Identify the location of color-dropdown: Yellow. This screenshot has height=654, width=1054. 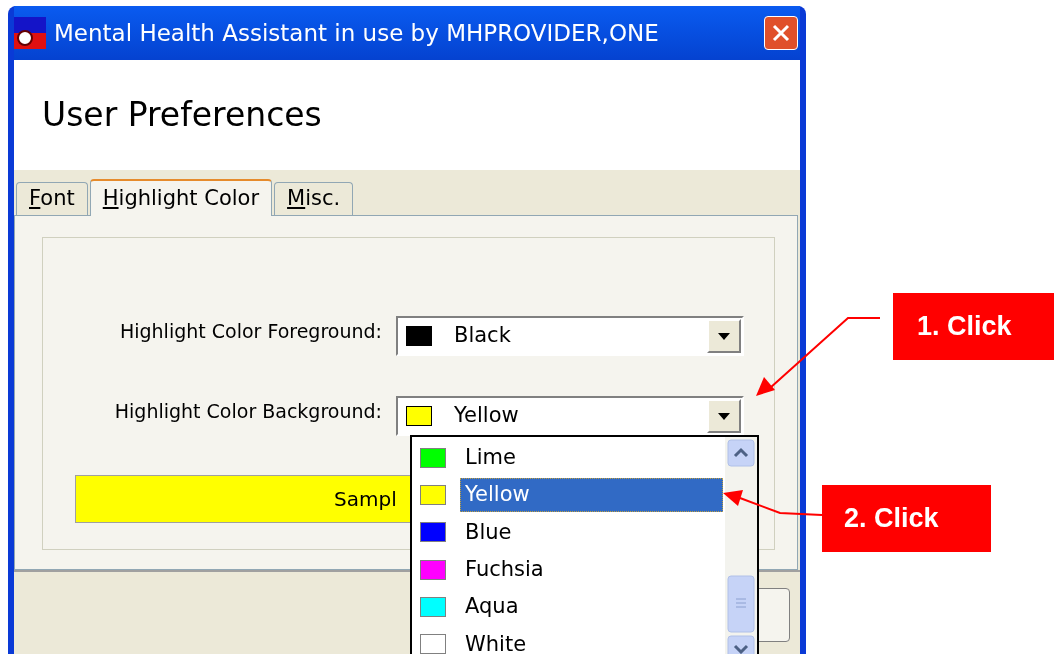
(570, 416).